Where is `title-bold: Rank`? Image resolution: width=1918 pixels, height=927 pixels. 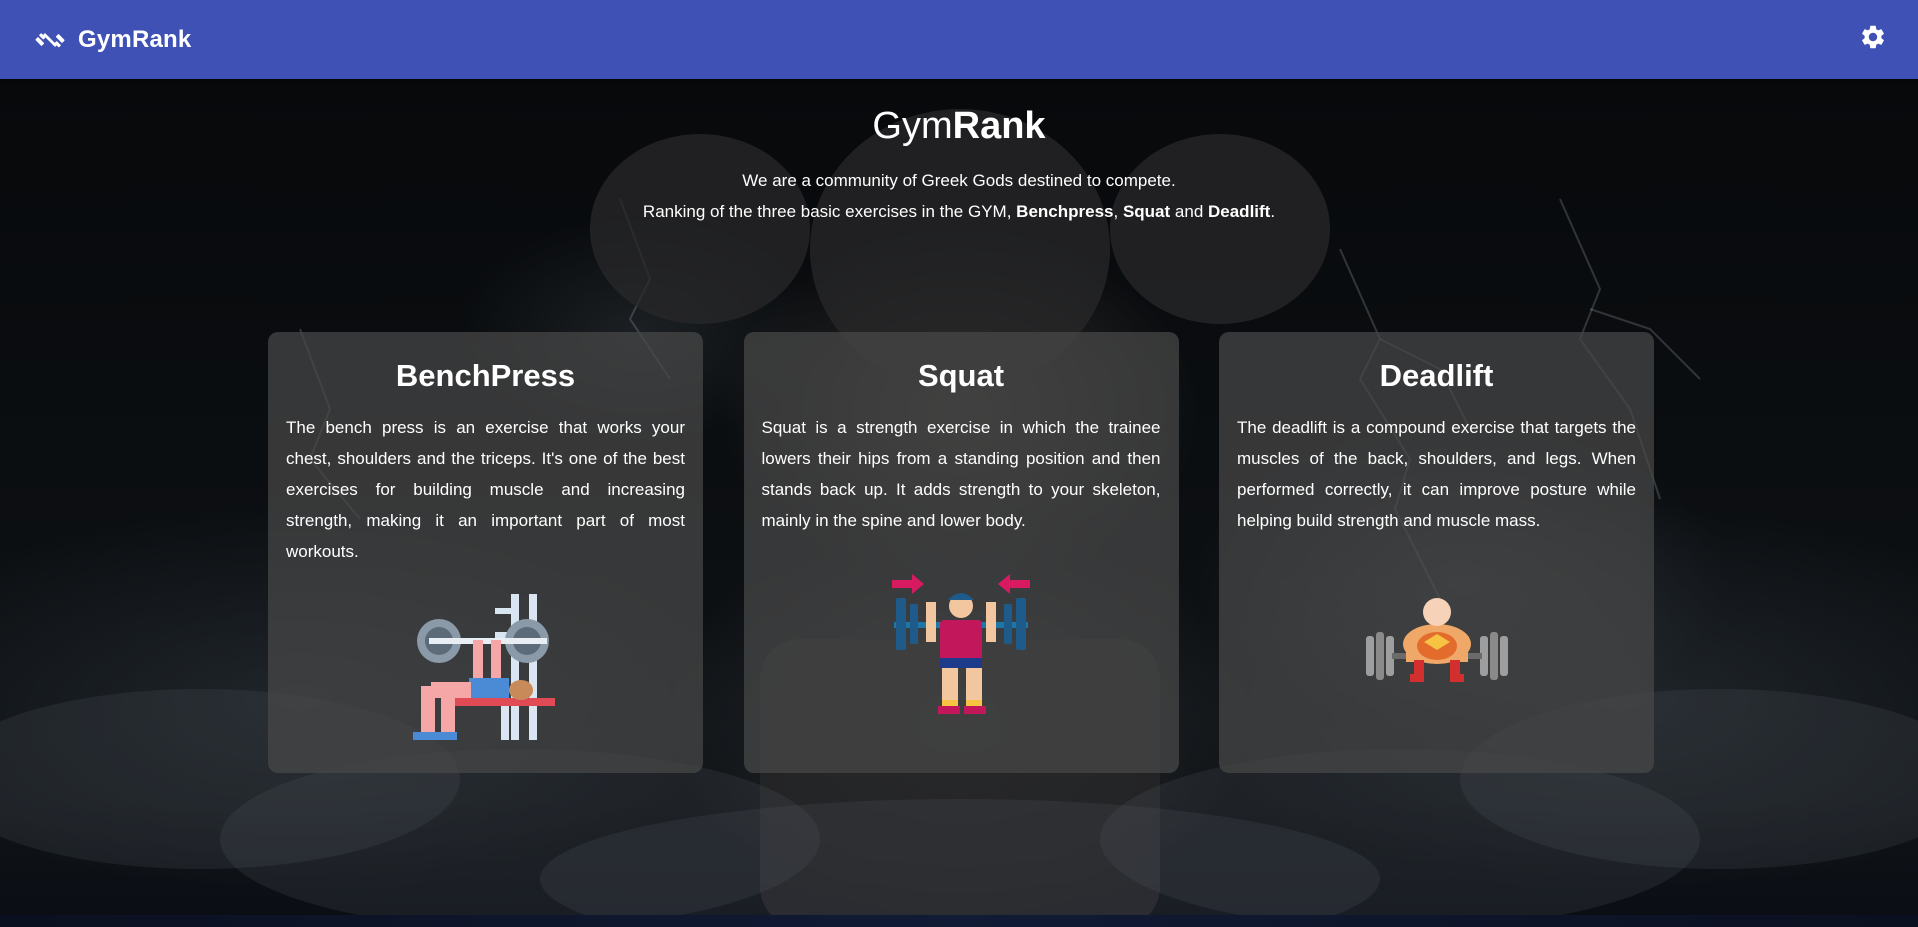 title-bold: Rank is located at coordinates (999, 126).